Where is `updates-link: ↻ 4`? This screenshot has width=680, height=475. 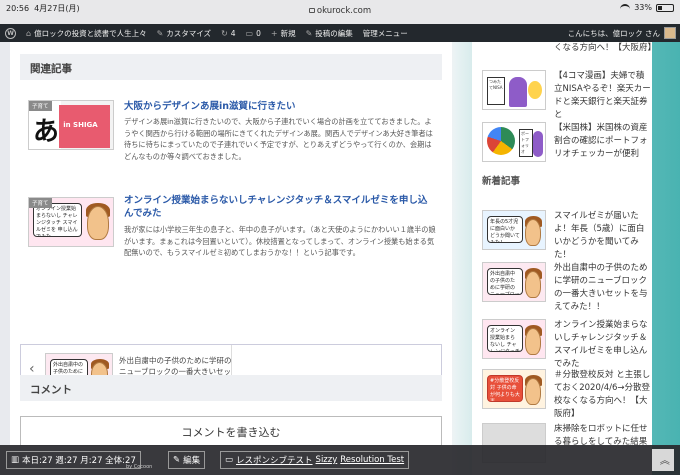
updates-link: ↻ 4 is located at coordinates (228, 33).